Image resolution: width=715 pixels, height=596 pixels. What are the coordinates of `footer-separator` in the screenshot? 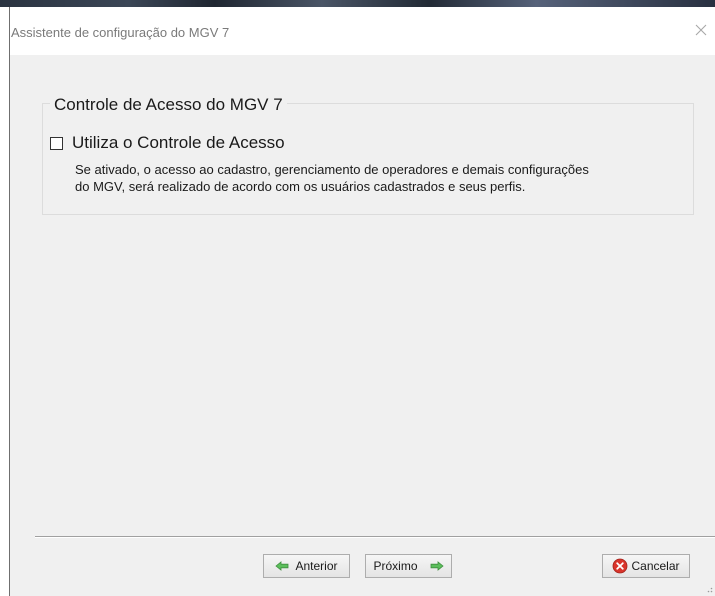 It's located at (375, 537).